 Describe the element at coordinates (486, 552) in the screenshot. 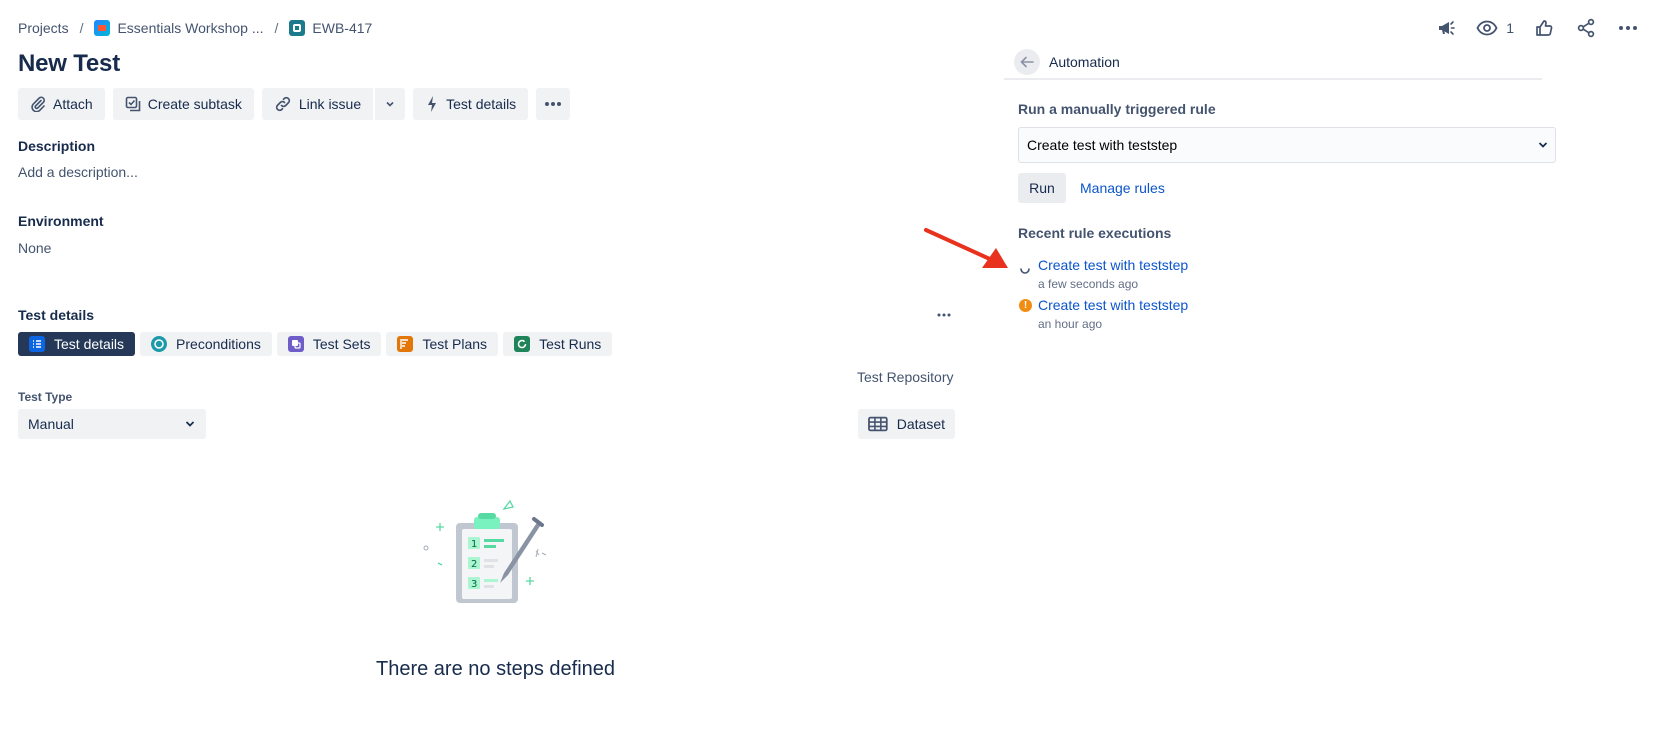

I see `clipboard-illustration-icon: 1 2 3` at that location.